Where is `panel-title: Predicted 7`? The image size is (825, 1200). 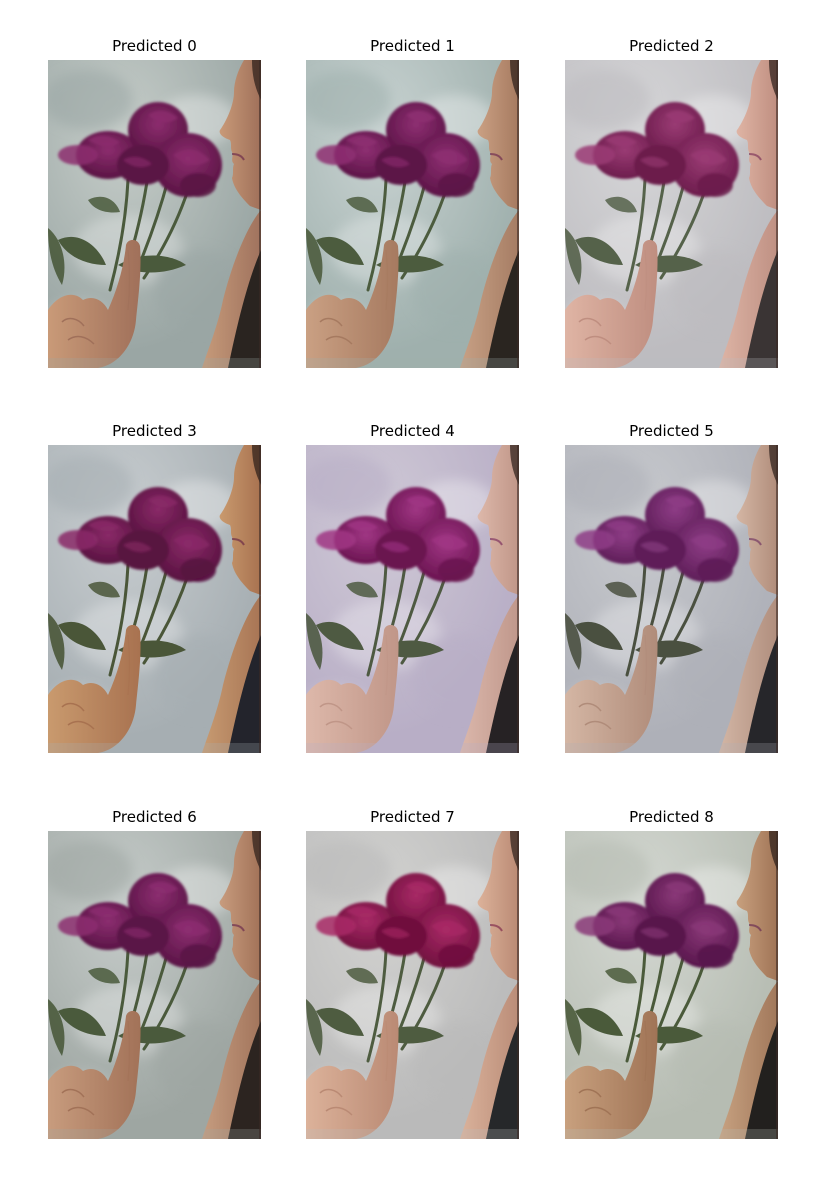
panel-title: Predicted 7 is located at coordinates (412, 817).